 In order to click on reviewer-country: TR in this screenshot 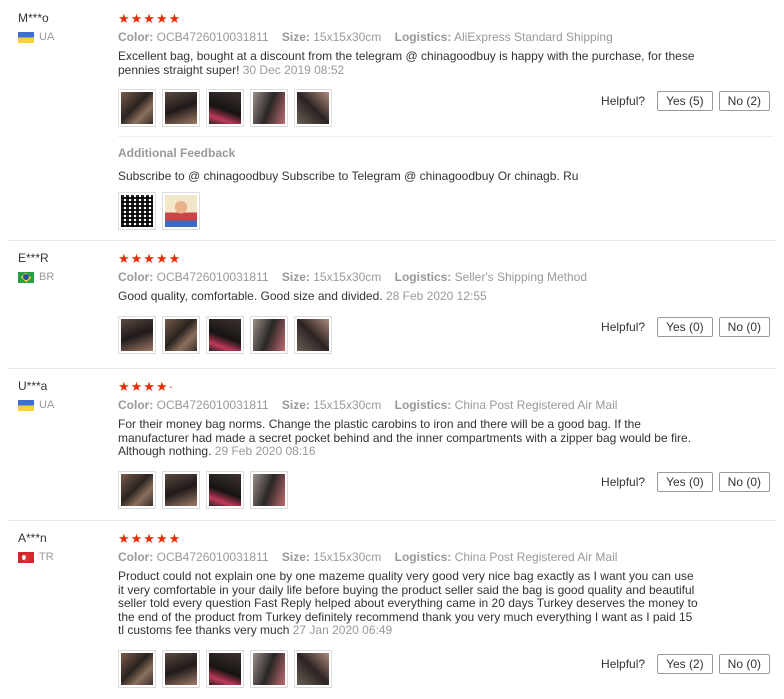, I will do `click(36, 557)`.